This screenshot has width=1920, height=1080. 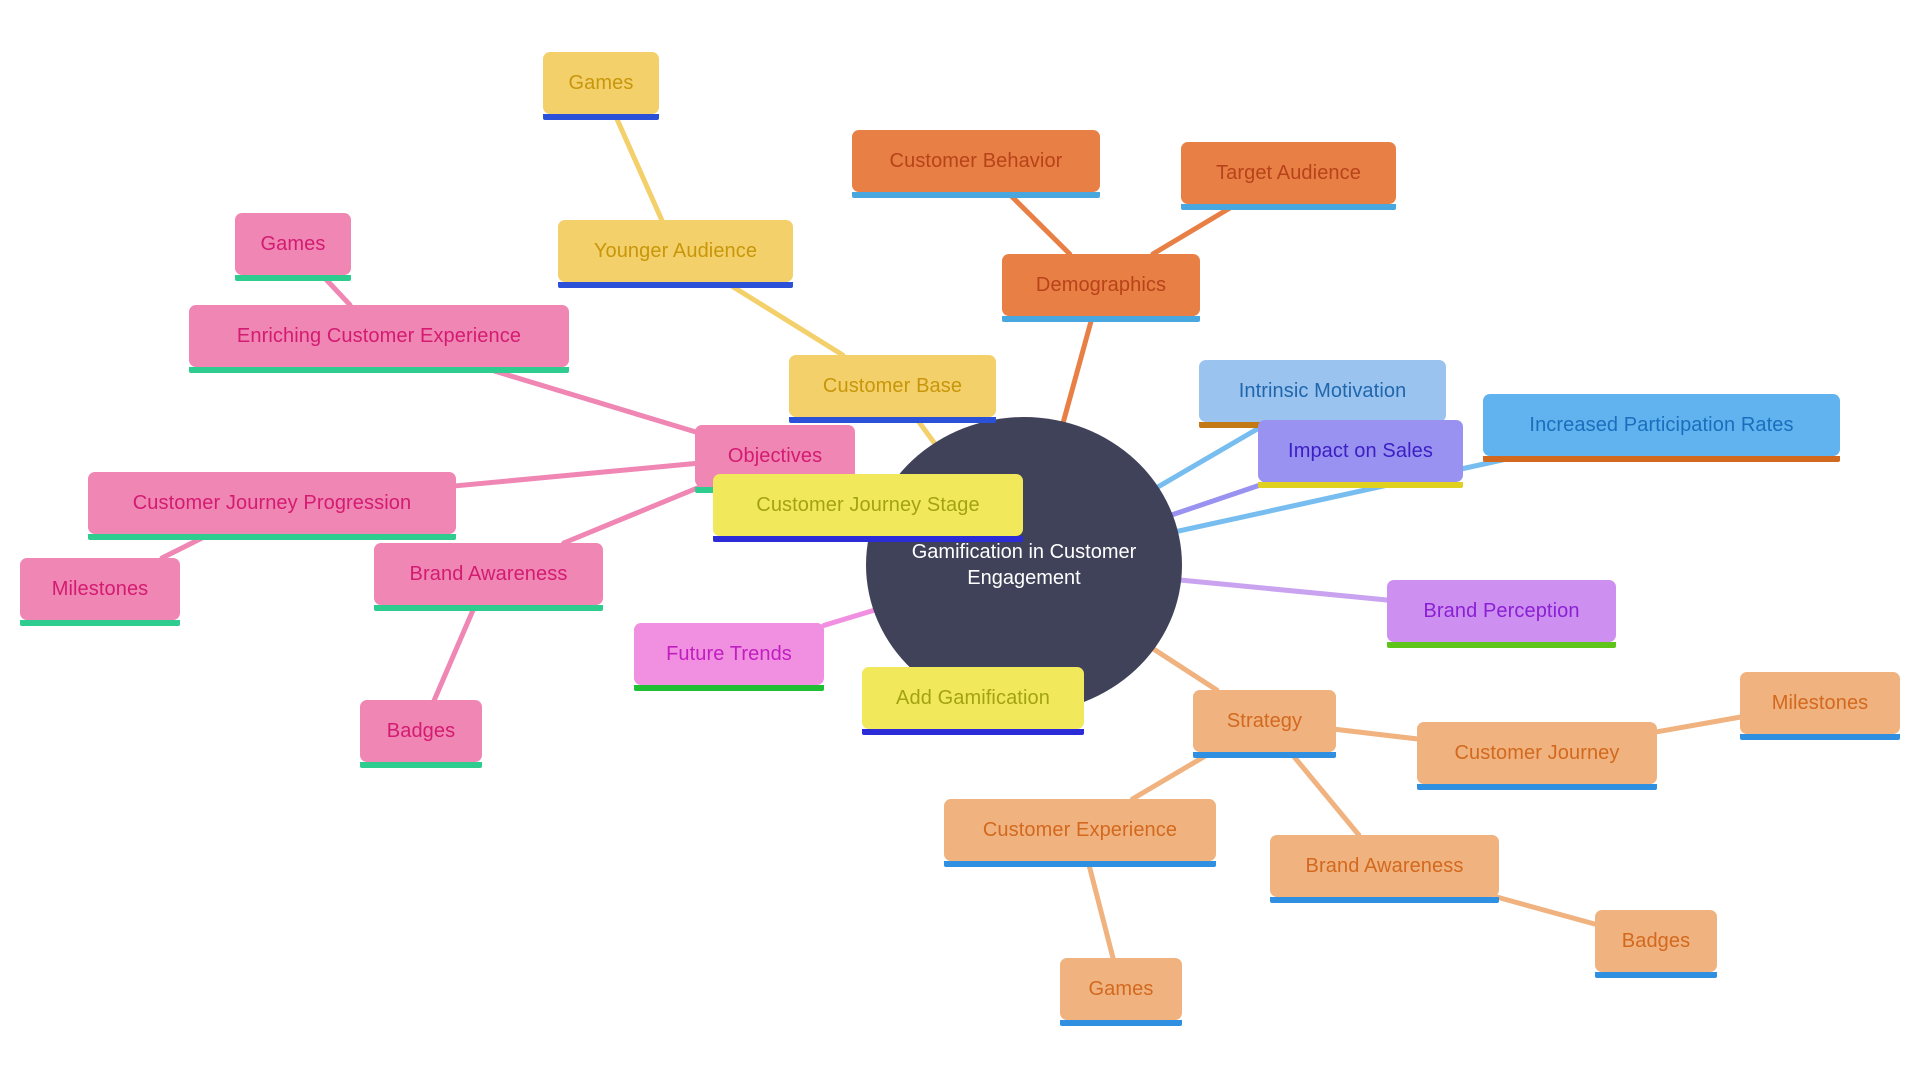 I want to click on node-cust_journey_prog: Customer Journey Progression, so click(x=272, y=506).